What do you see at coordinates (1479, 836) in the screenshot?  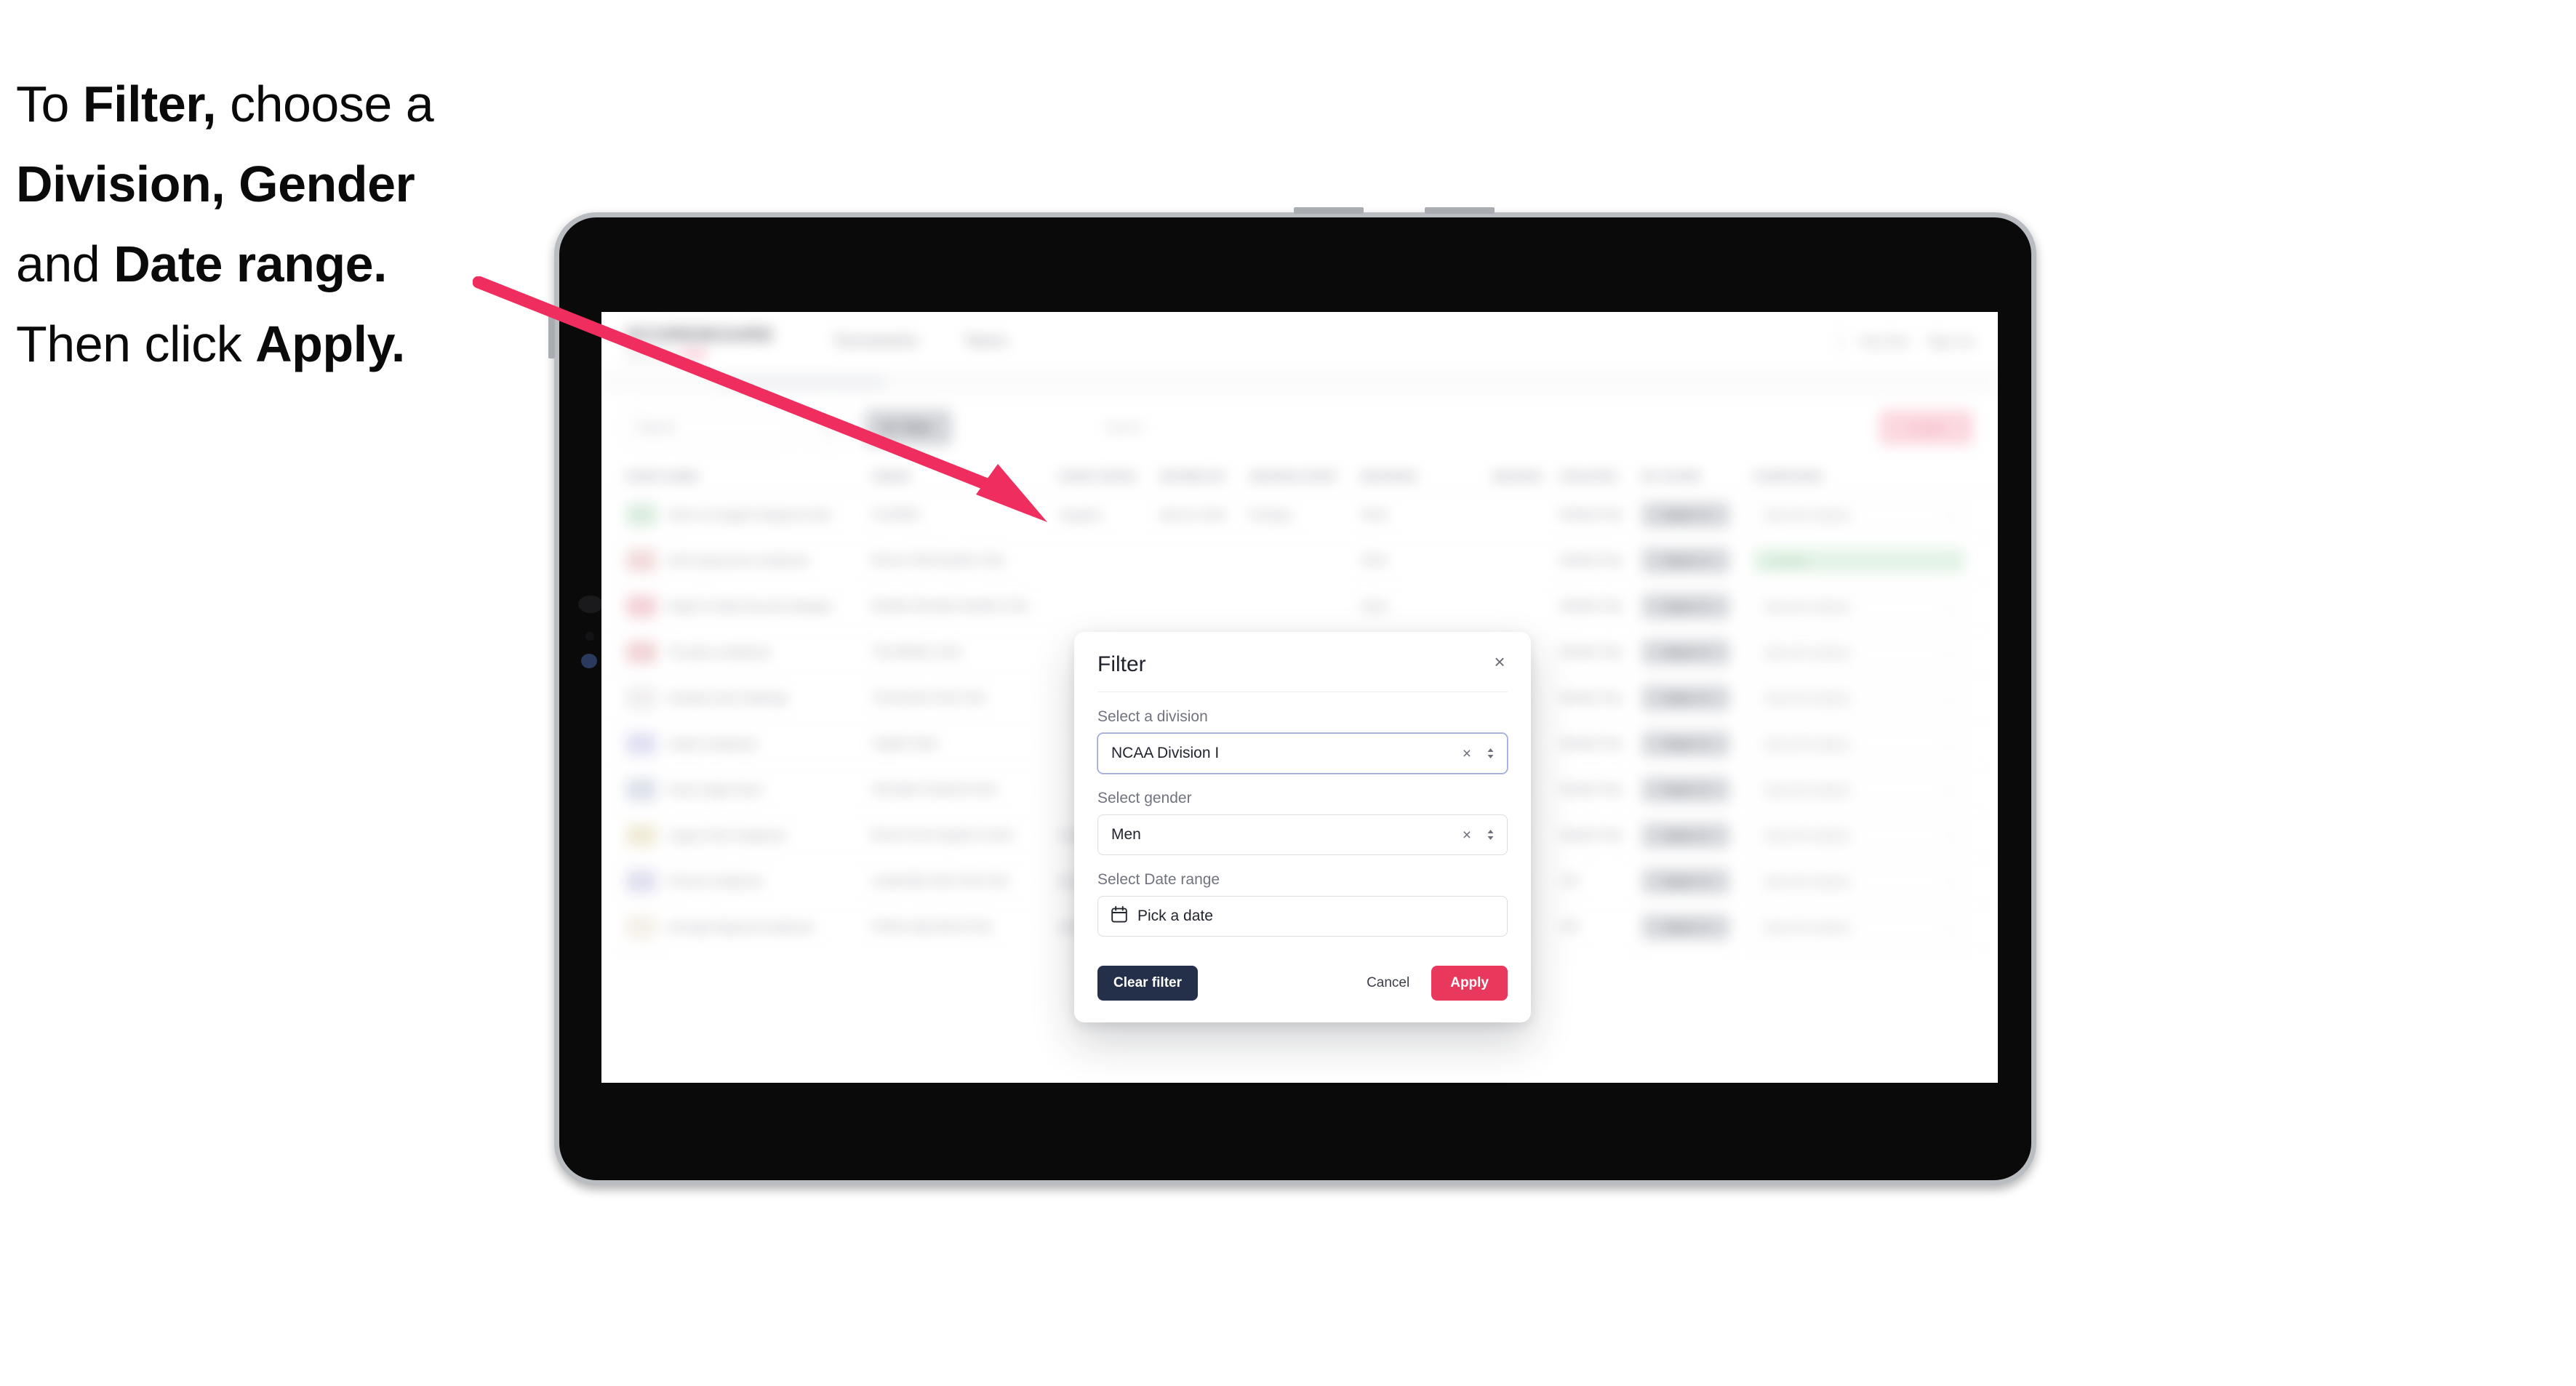 I see `gender-select-icons: ×` at bounding box center [1479, 836].